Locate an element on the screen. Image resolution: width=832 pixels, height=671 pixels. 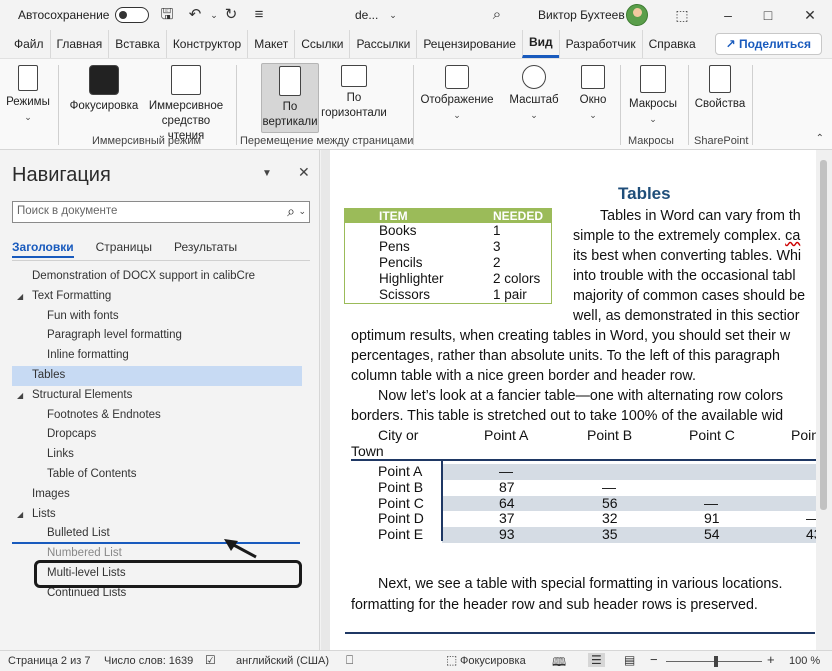
table-cell: 32 is located at coordinates (610, 518).